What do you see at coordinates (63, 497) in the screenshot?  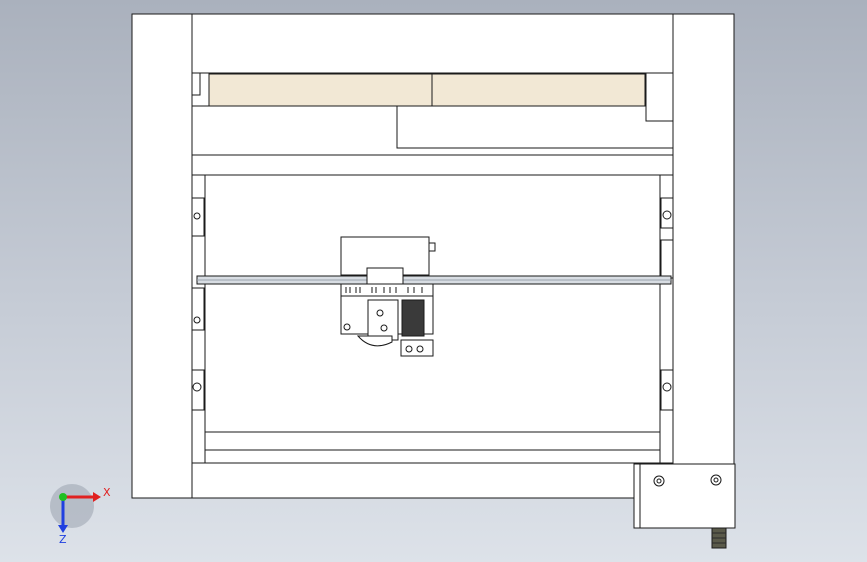 I see `y-axis-dot` at bounding box center [63, 497].